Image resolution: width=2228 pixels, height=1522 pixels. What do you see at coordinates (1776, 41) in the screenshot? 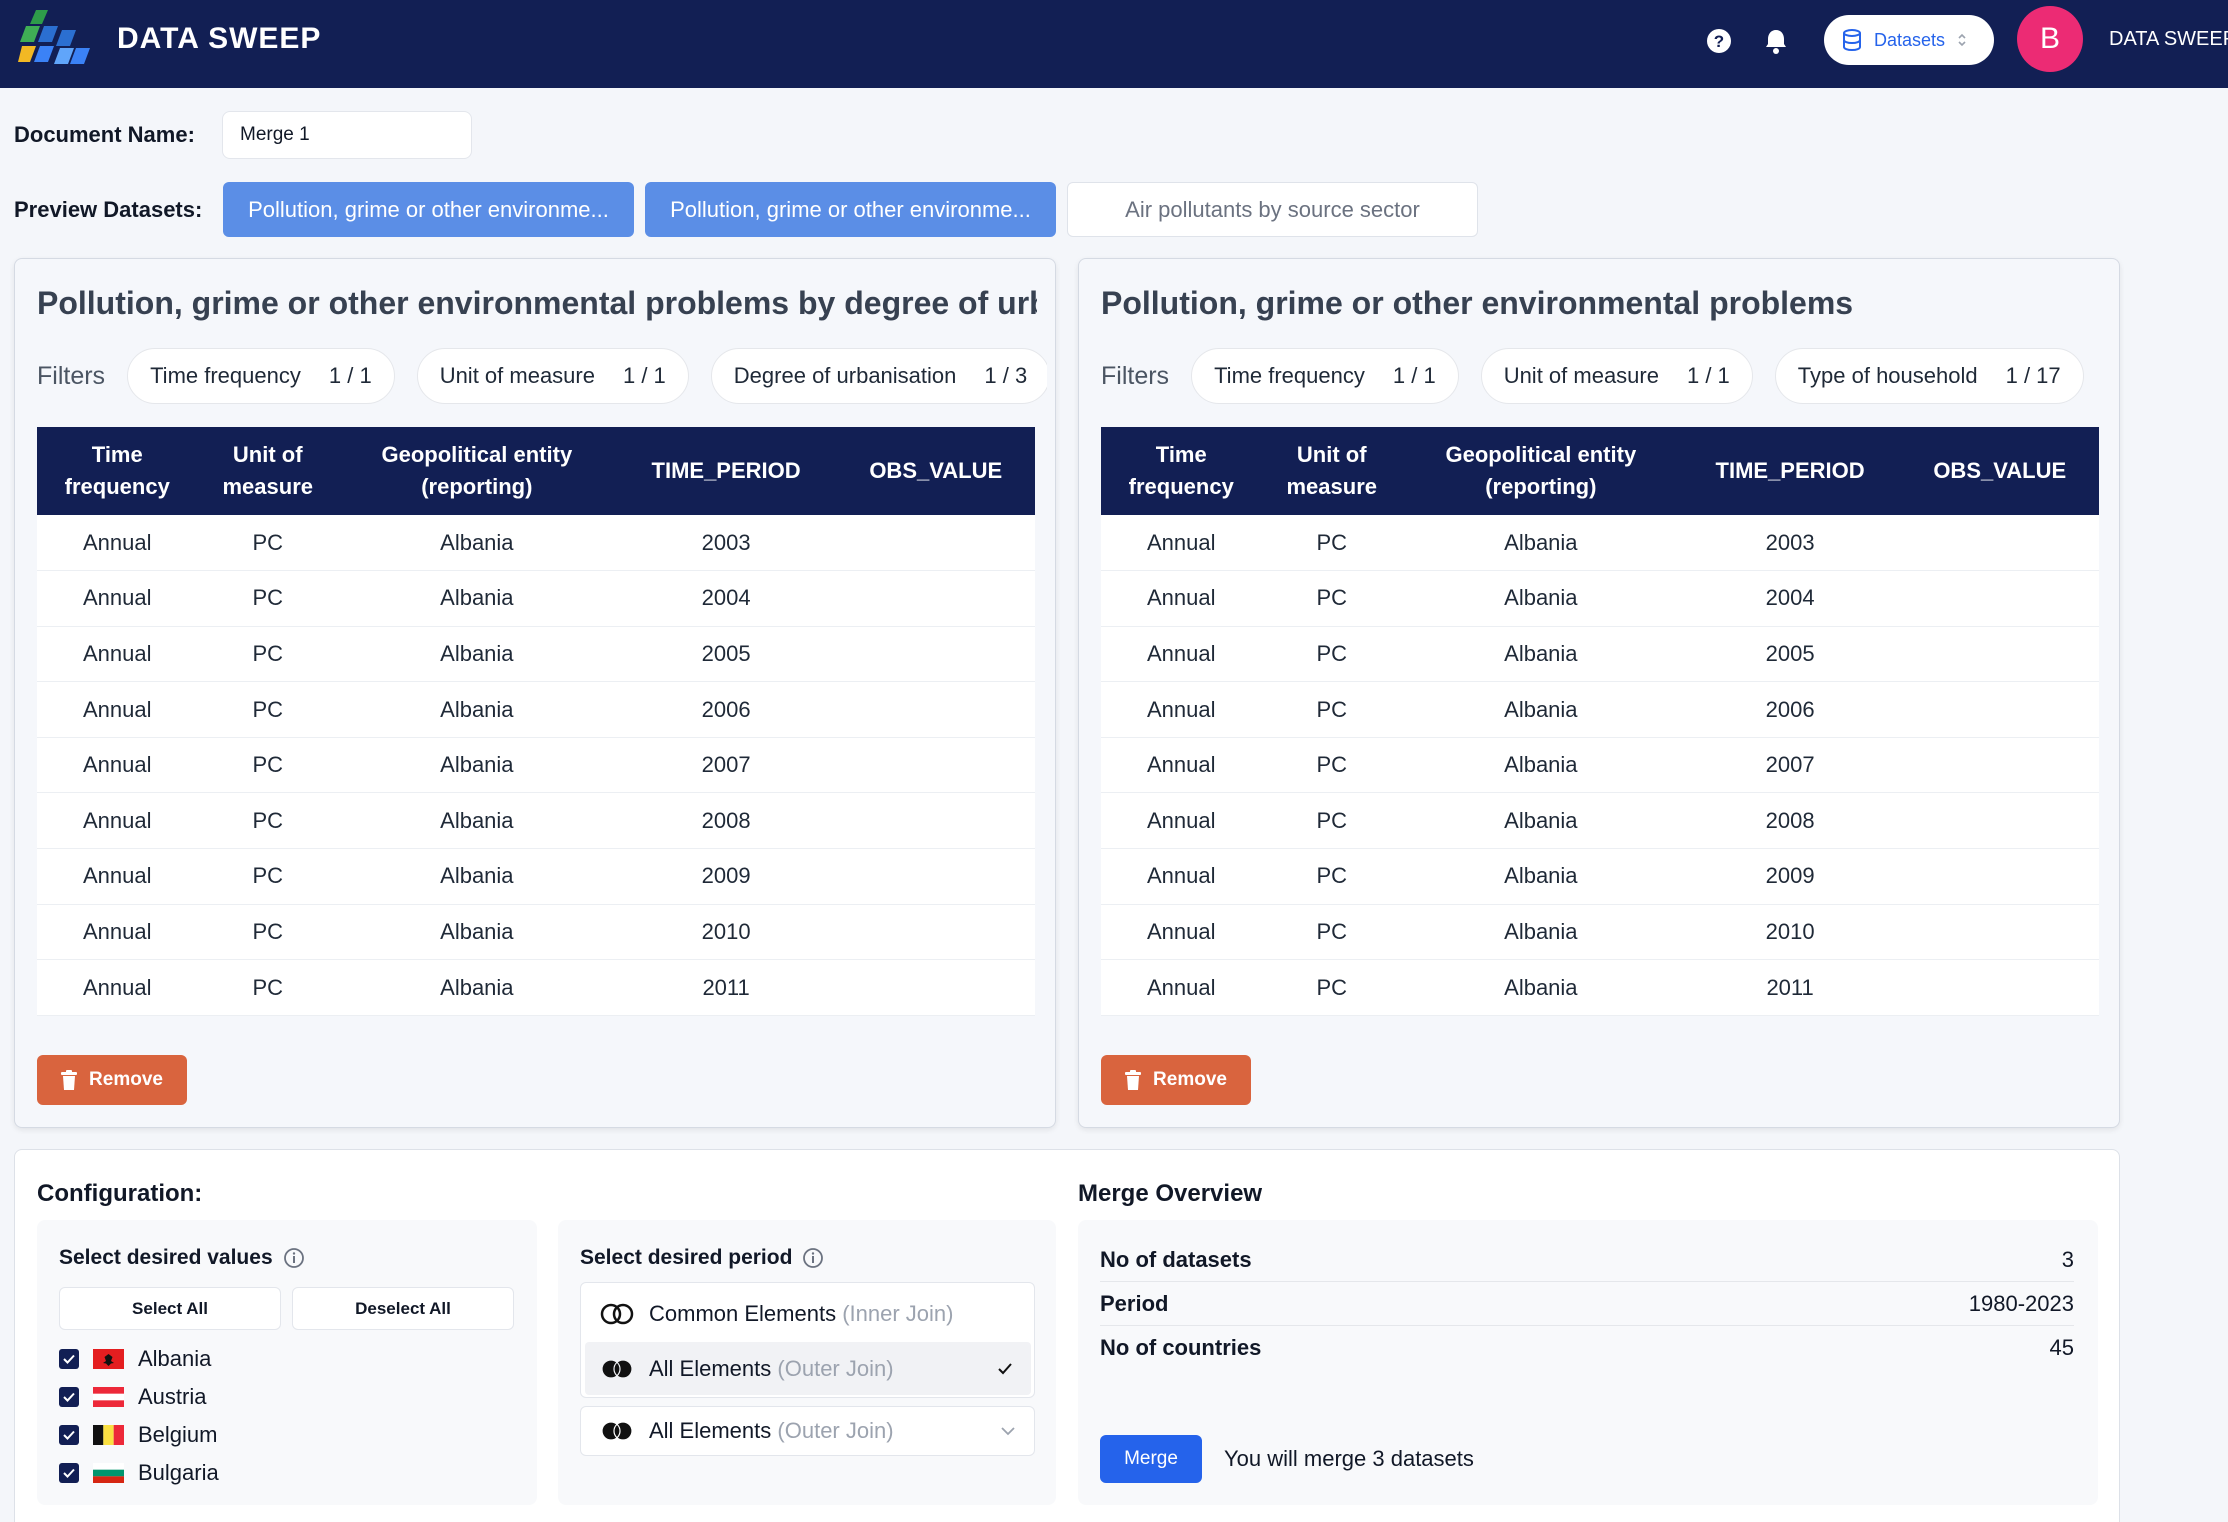
I see `bell-icon` at bounding box center [1776, 41].